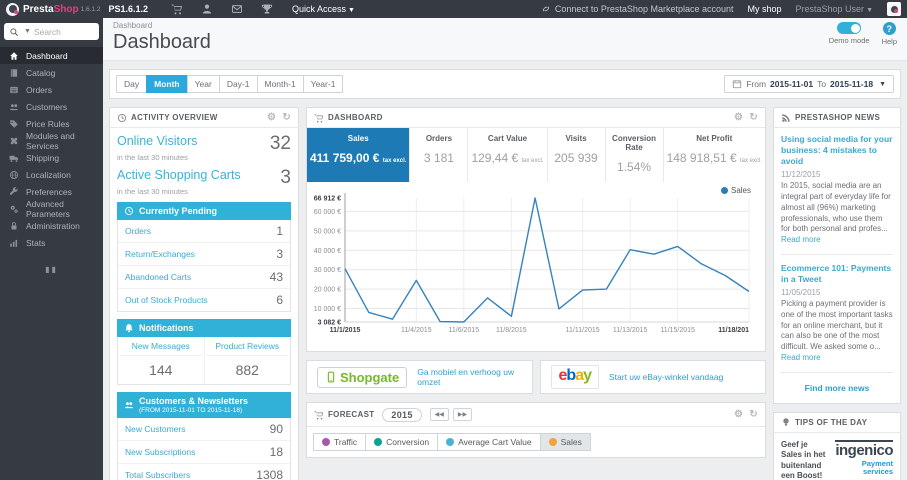  Describe the element at coordinates (14, 209) in the screenshot. I see `gears-icon` at that location.